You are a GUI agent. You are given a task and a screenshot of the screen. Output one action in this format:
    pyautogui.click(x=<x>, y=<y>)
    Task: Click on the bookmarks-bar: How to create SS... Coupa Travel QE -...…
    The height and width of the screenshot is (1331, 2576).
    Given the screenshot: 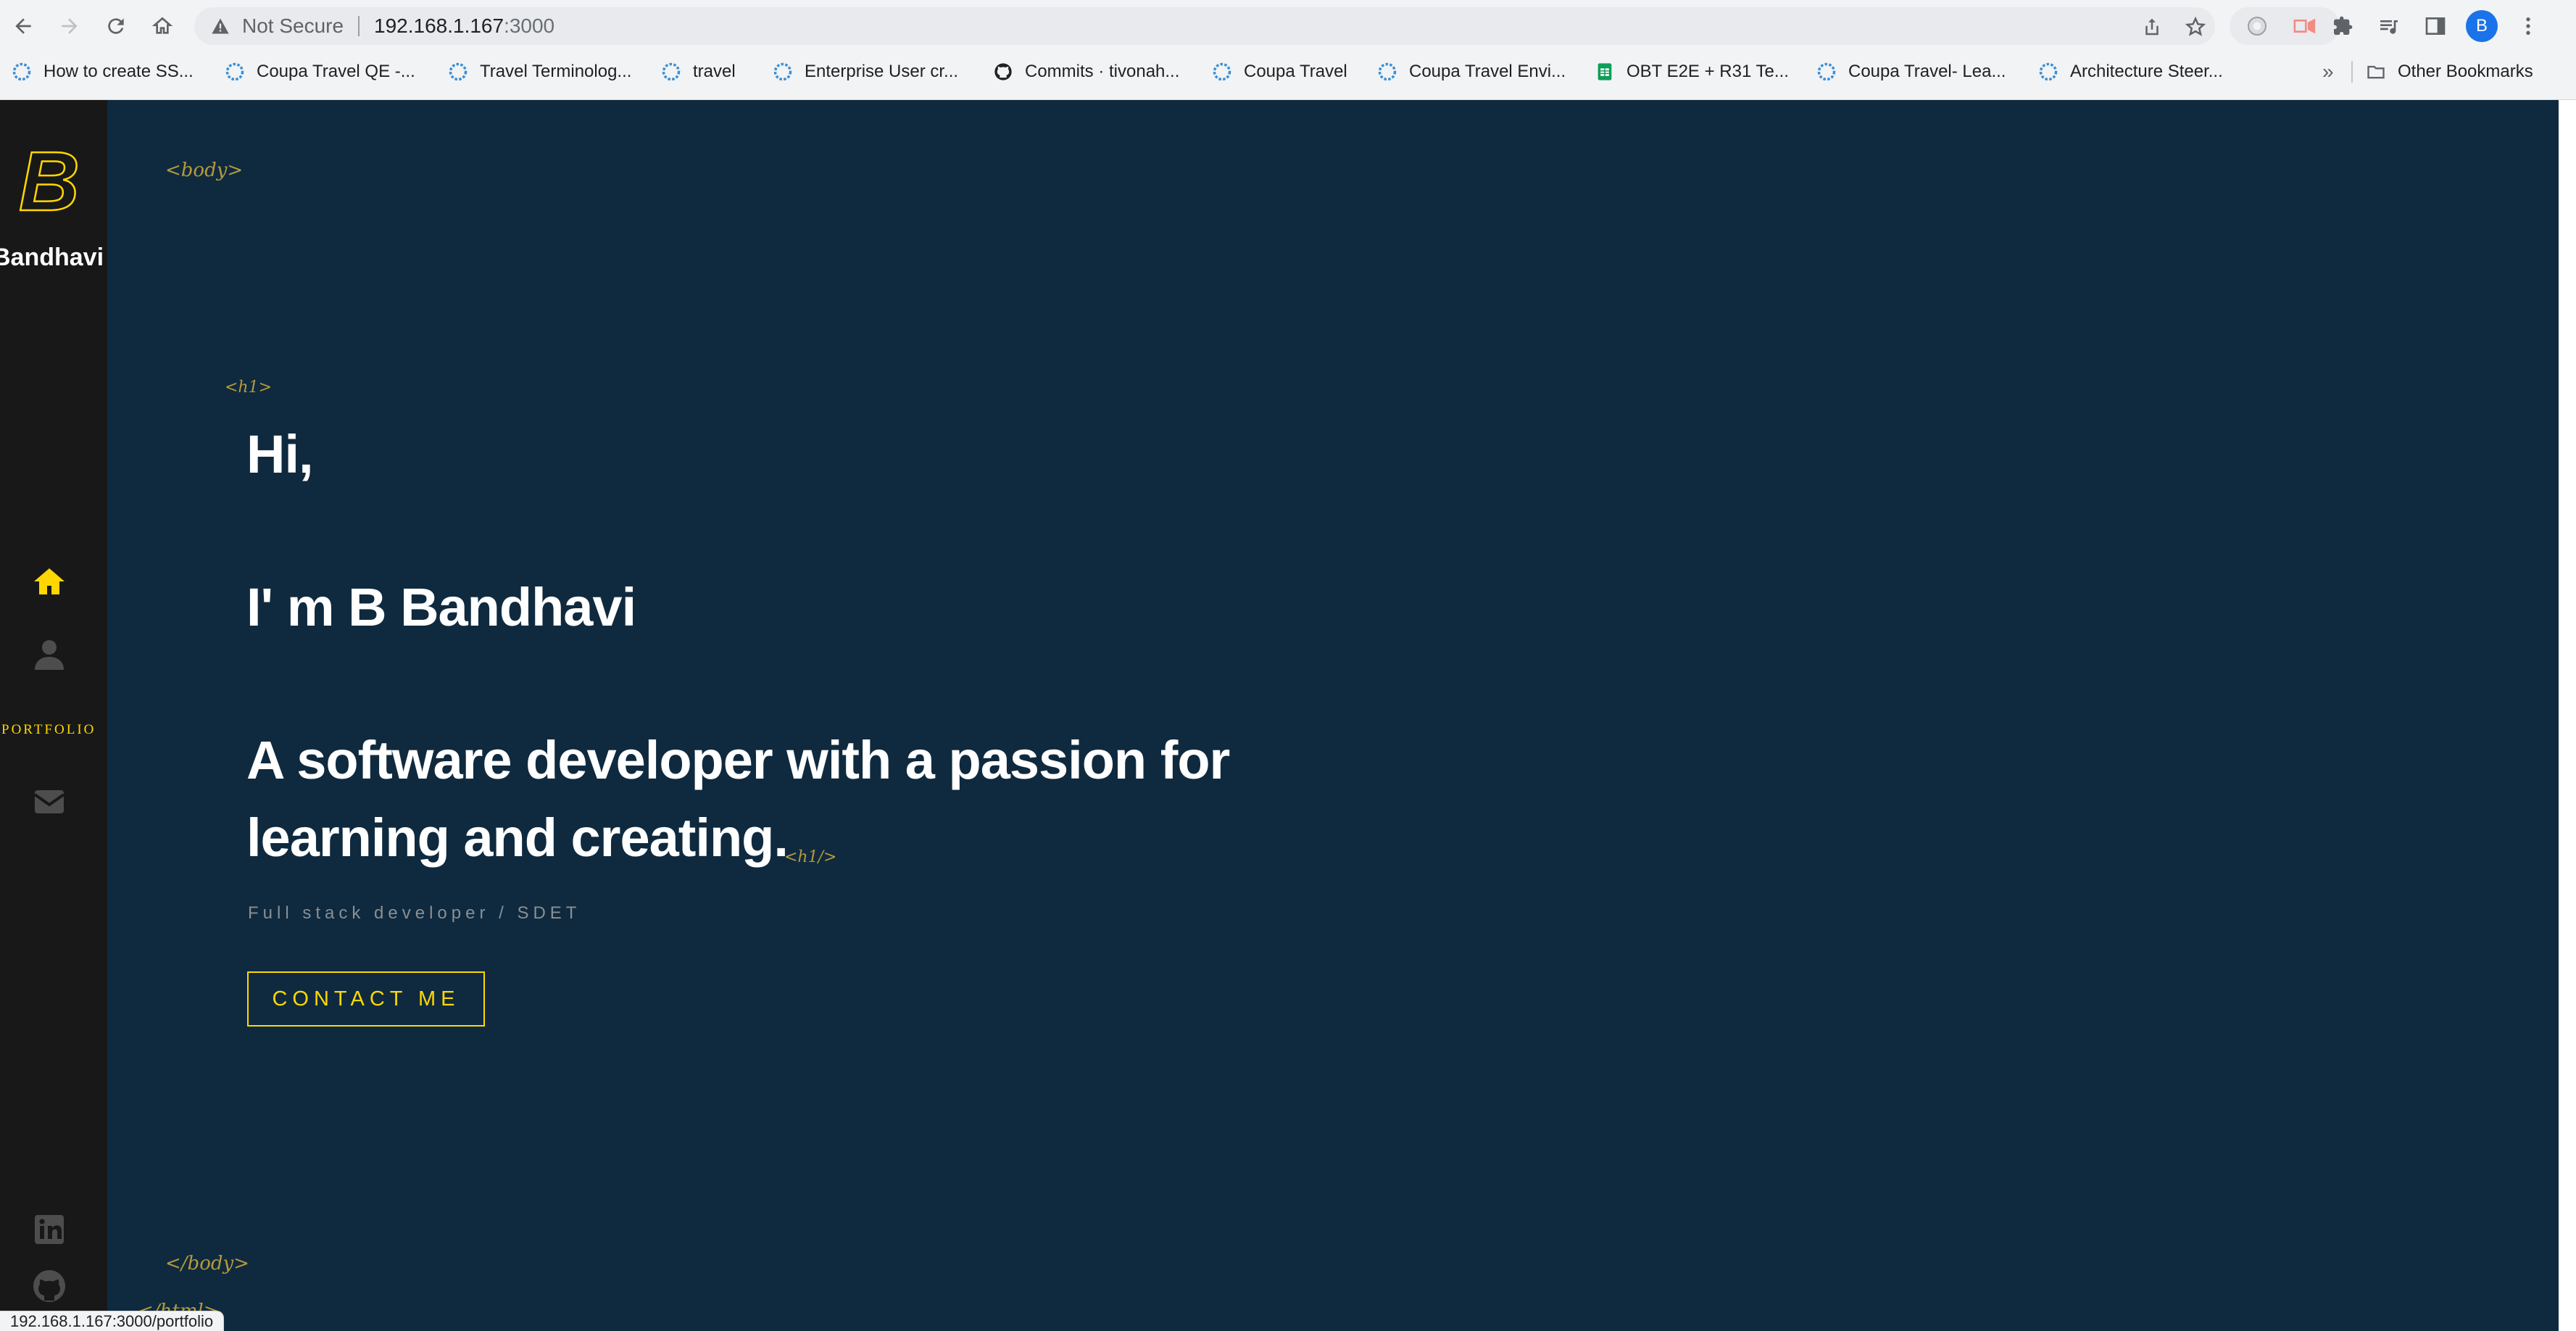 What is the action you would take?
    pyautogui.click(x=1288, y=72)
    